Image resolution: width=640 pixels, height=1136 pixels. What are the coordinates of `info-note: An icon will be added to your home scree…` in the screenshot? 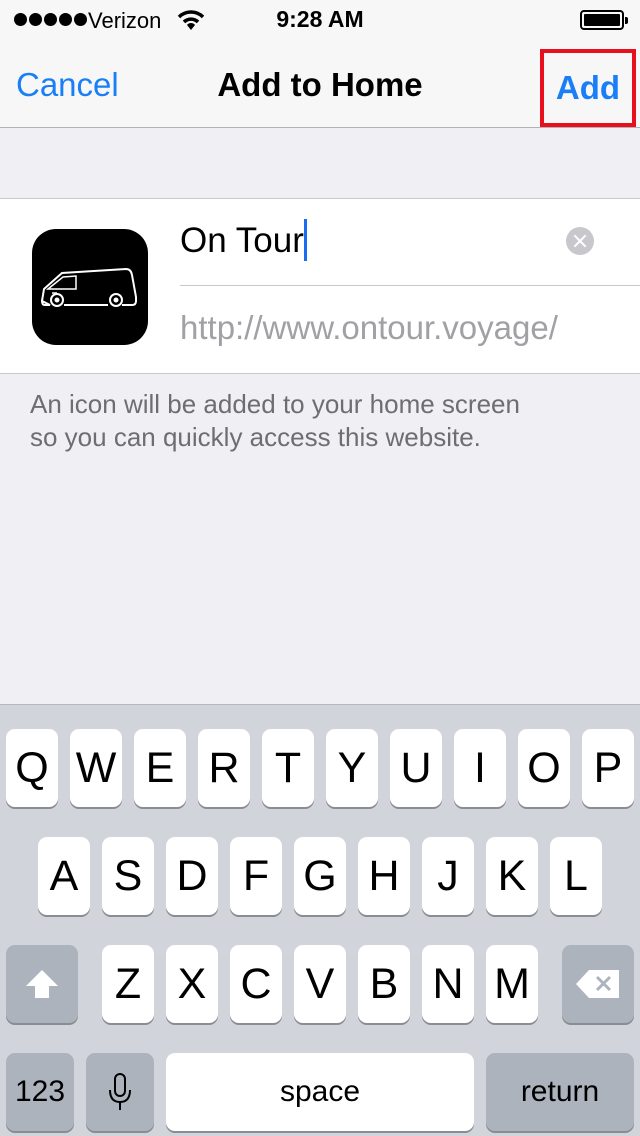 It's located at (325, 421).